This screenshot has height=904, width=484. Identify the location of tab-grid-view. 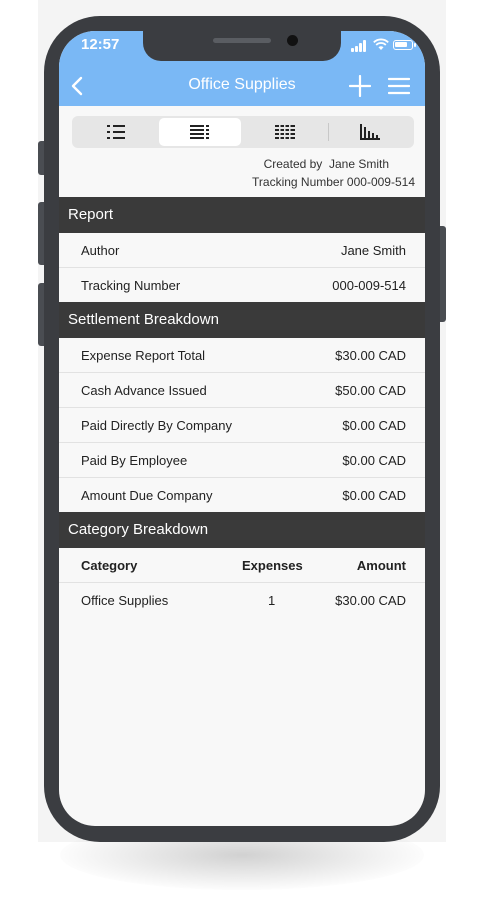
(285, 132).